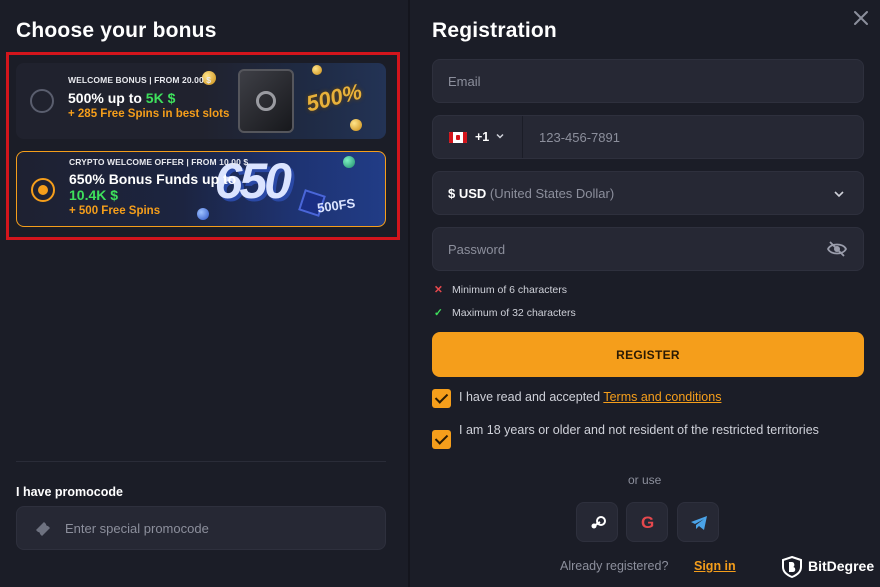  I want to click on currency-value: $ USD (United States Dollar), so click(531, 193).